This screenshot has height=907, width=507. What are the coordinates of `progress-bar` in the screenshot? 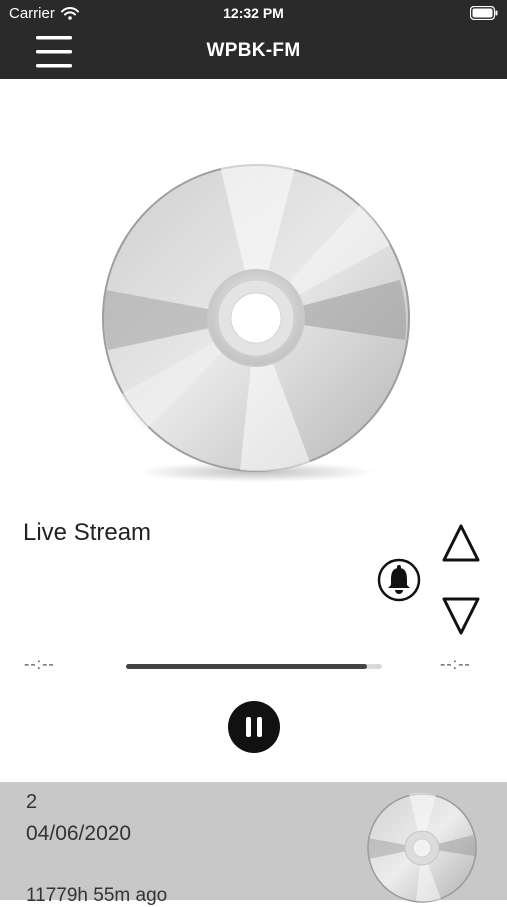 It's located at (254, 666).